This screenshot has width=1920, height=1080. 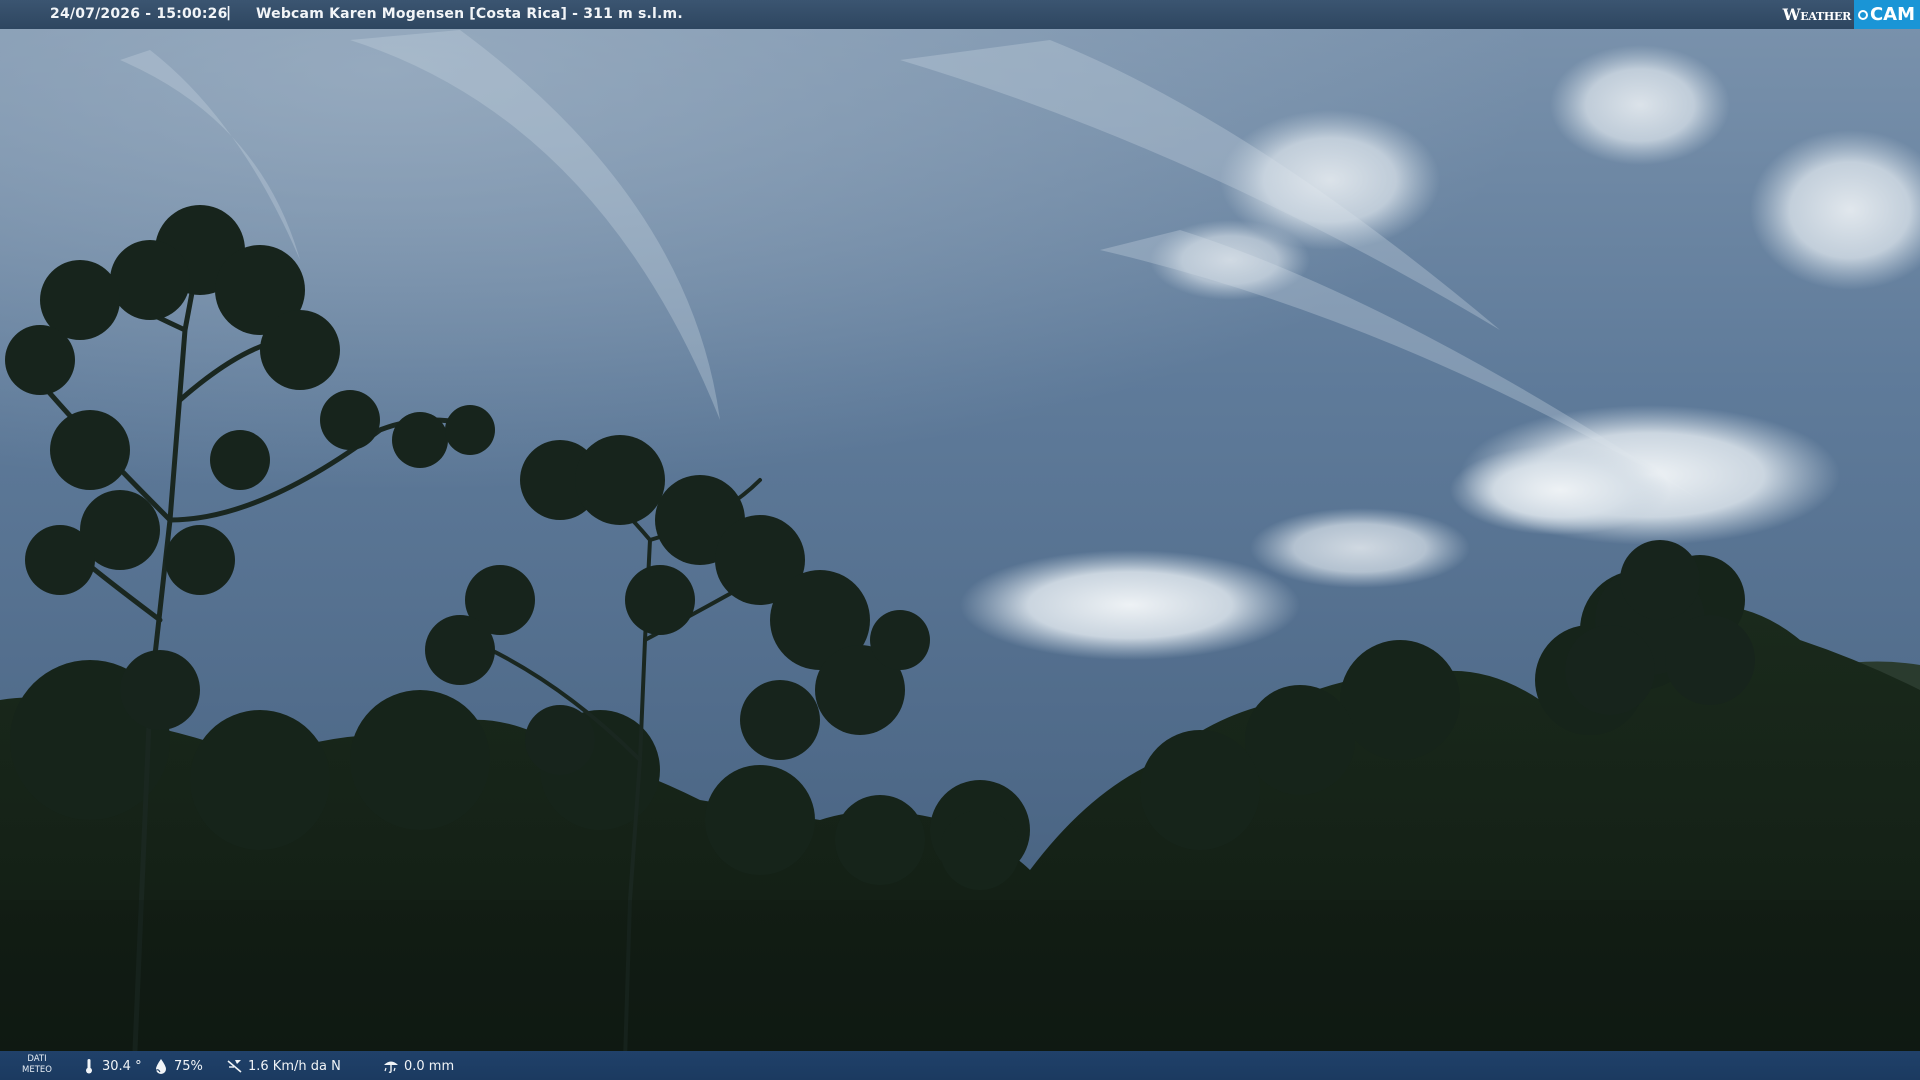 I want to click on humidity-reading: 75%, so click(x=177, y=1066).